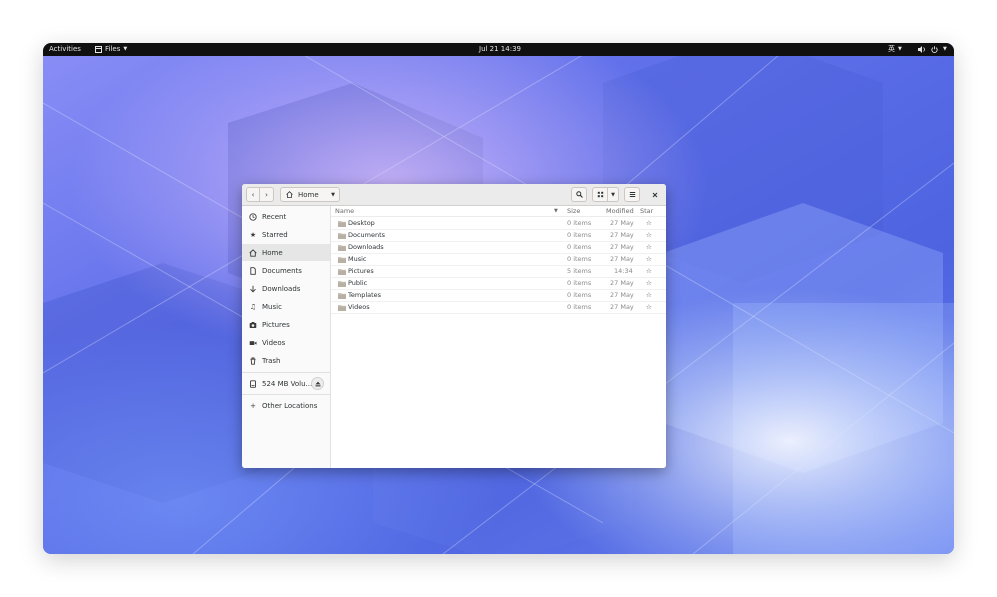  Describe the element at coordinates (498, 296) in the screenshot. I see `table-row: Templates 0 items 27 May ☆` at that location.